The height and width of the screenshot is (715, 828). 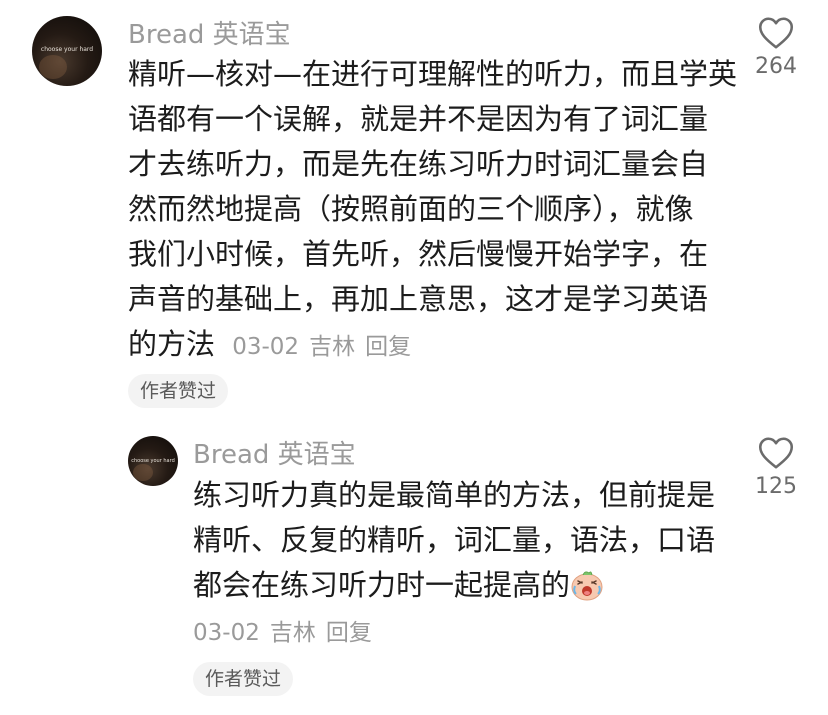 I want to click on like-count: 264, so click(x=776, y=66).